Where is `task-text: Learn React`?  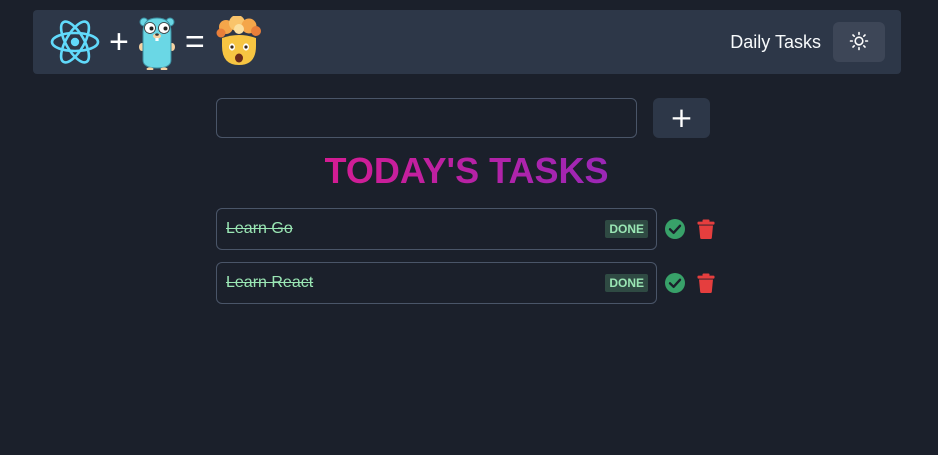
task-text: Learn React is located at coordinates (270, 282).